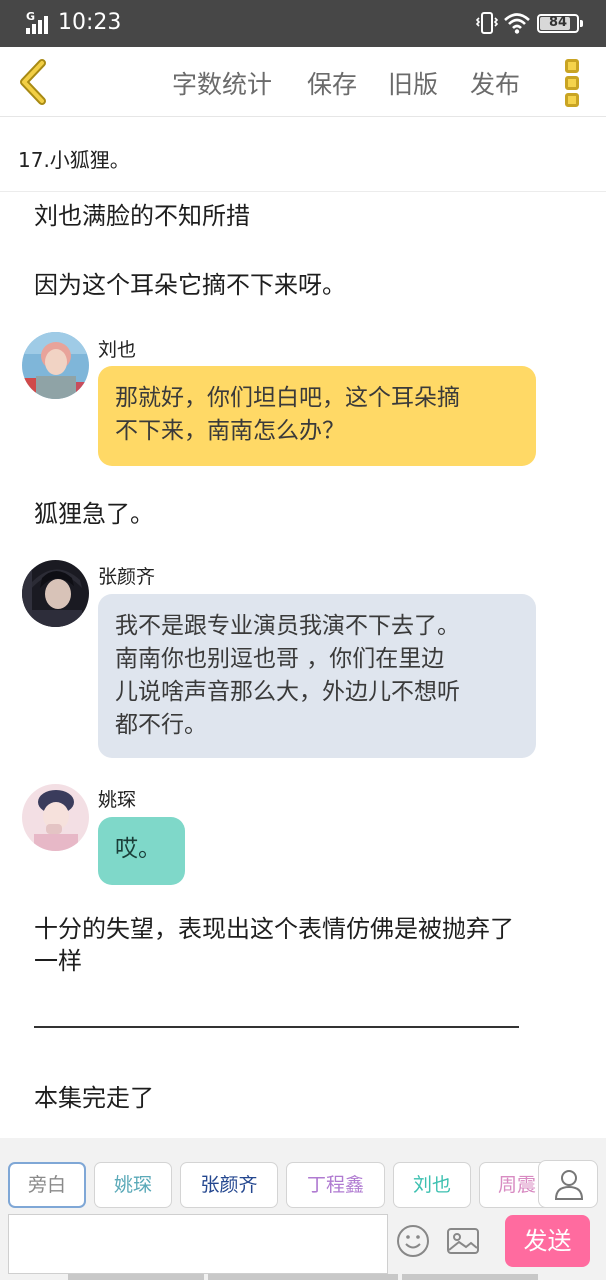 This screenshot has width=606, height=1280. I want to click on wifi-icon, so click(517, 23).